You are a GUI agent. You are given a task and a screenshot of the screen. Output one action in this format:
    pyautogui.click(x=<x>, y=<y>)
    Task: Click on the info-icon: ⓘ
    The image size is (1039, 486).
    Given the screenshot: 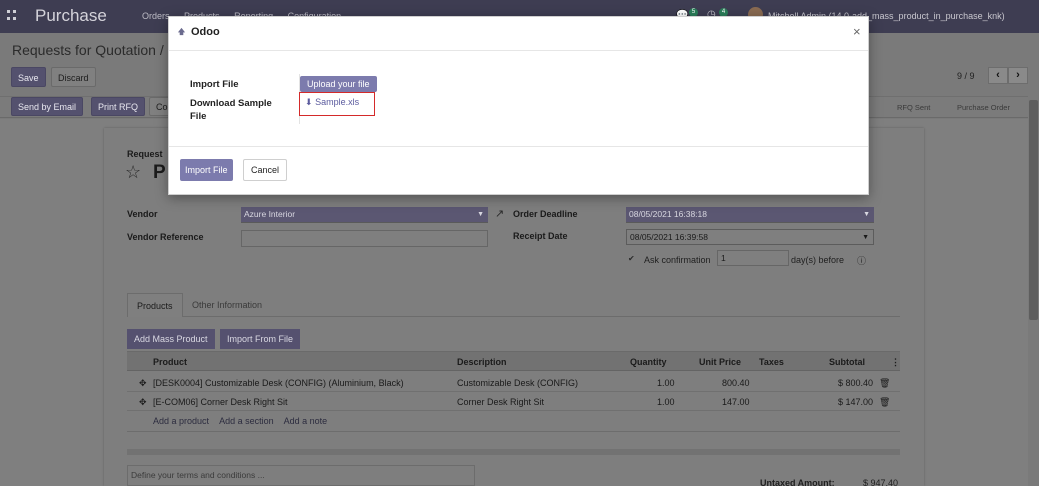 What is the action you would take?
    pyautogui.click(x=861, y=260)
    